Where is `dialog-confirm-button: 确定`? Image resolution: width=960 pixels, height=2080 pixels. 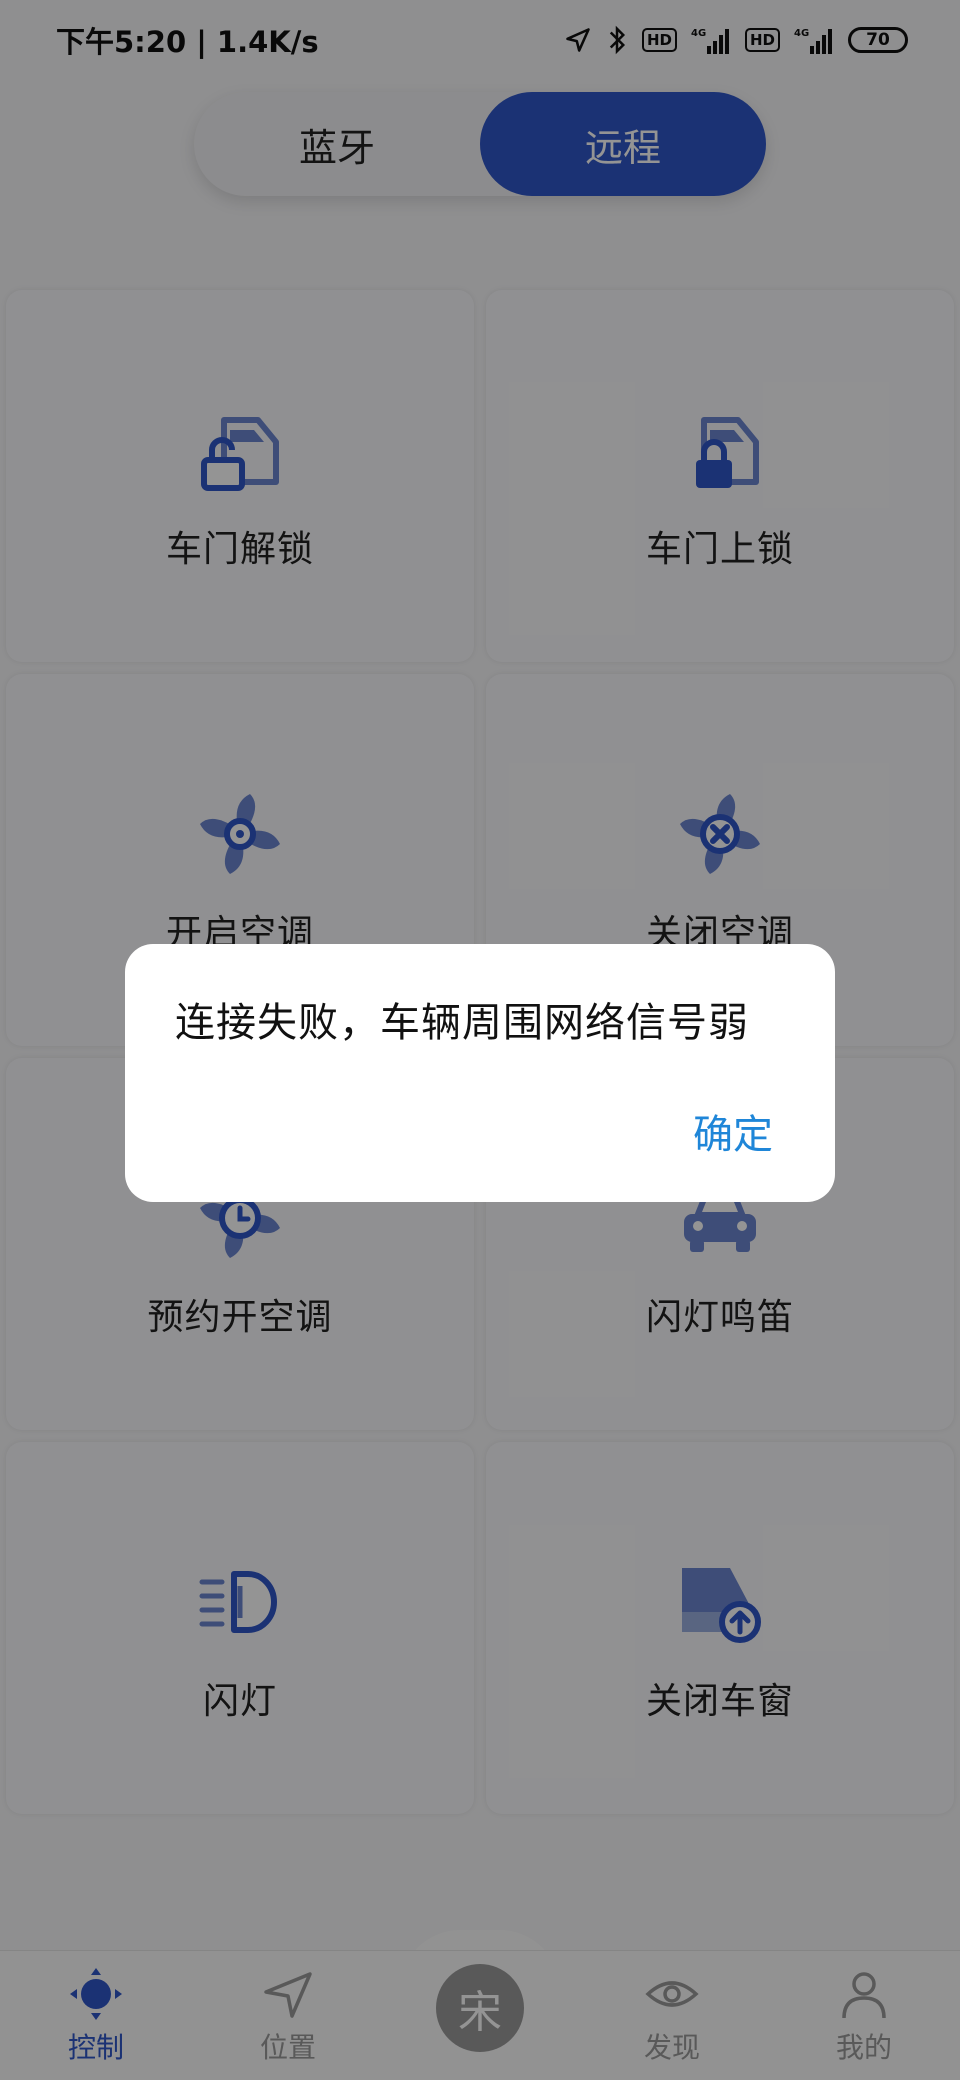
dialog-confirm-button: 确定 is located at coordinates (733, 1131).